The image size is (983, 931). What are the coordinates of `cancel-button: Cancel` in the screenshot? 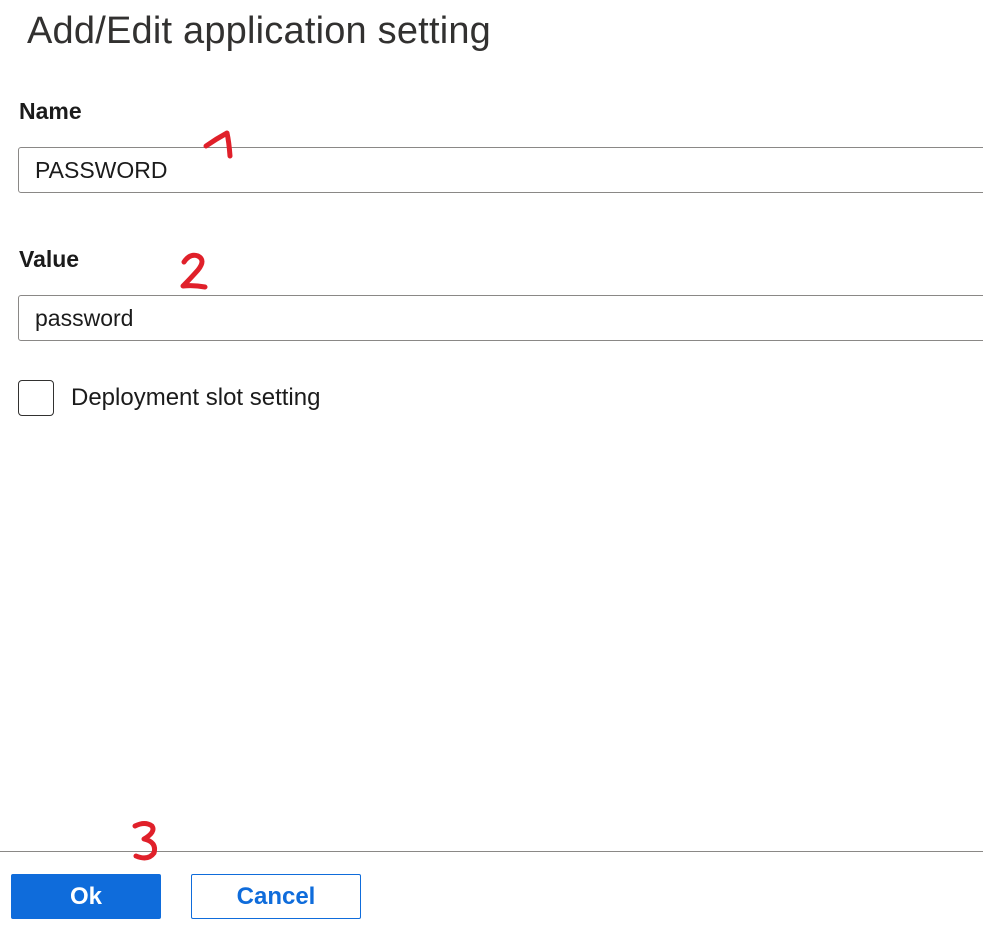 It's located at (276, 896).